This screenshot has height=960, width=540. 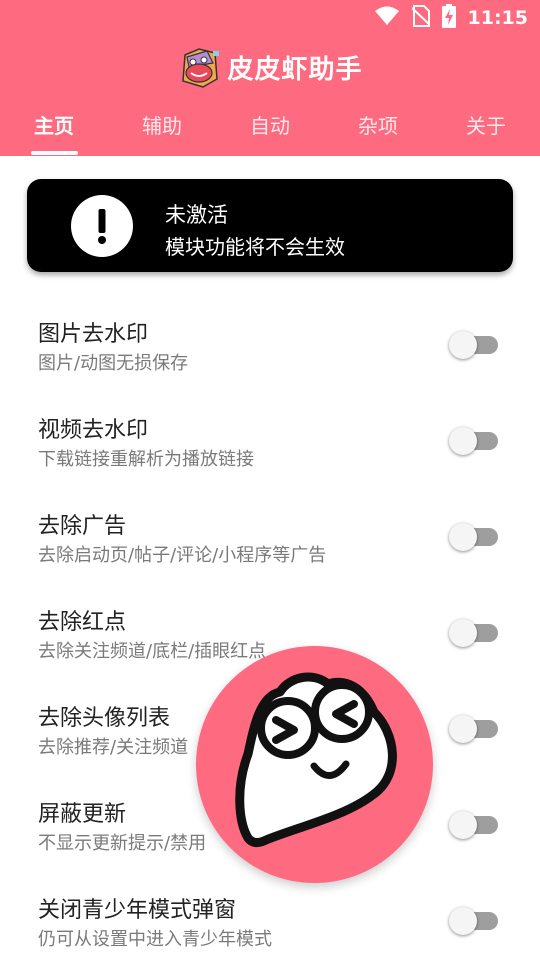 What do you see at coordinates (82, 814) in the screenshot?
I see `setting-title: 屏蔽更新` at bounding box center [82, 814].